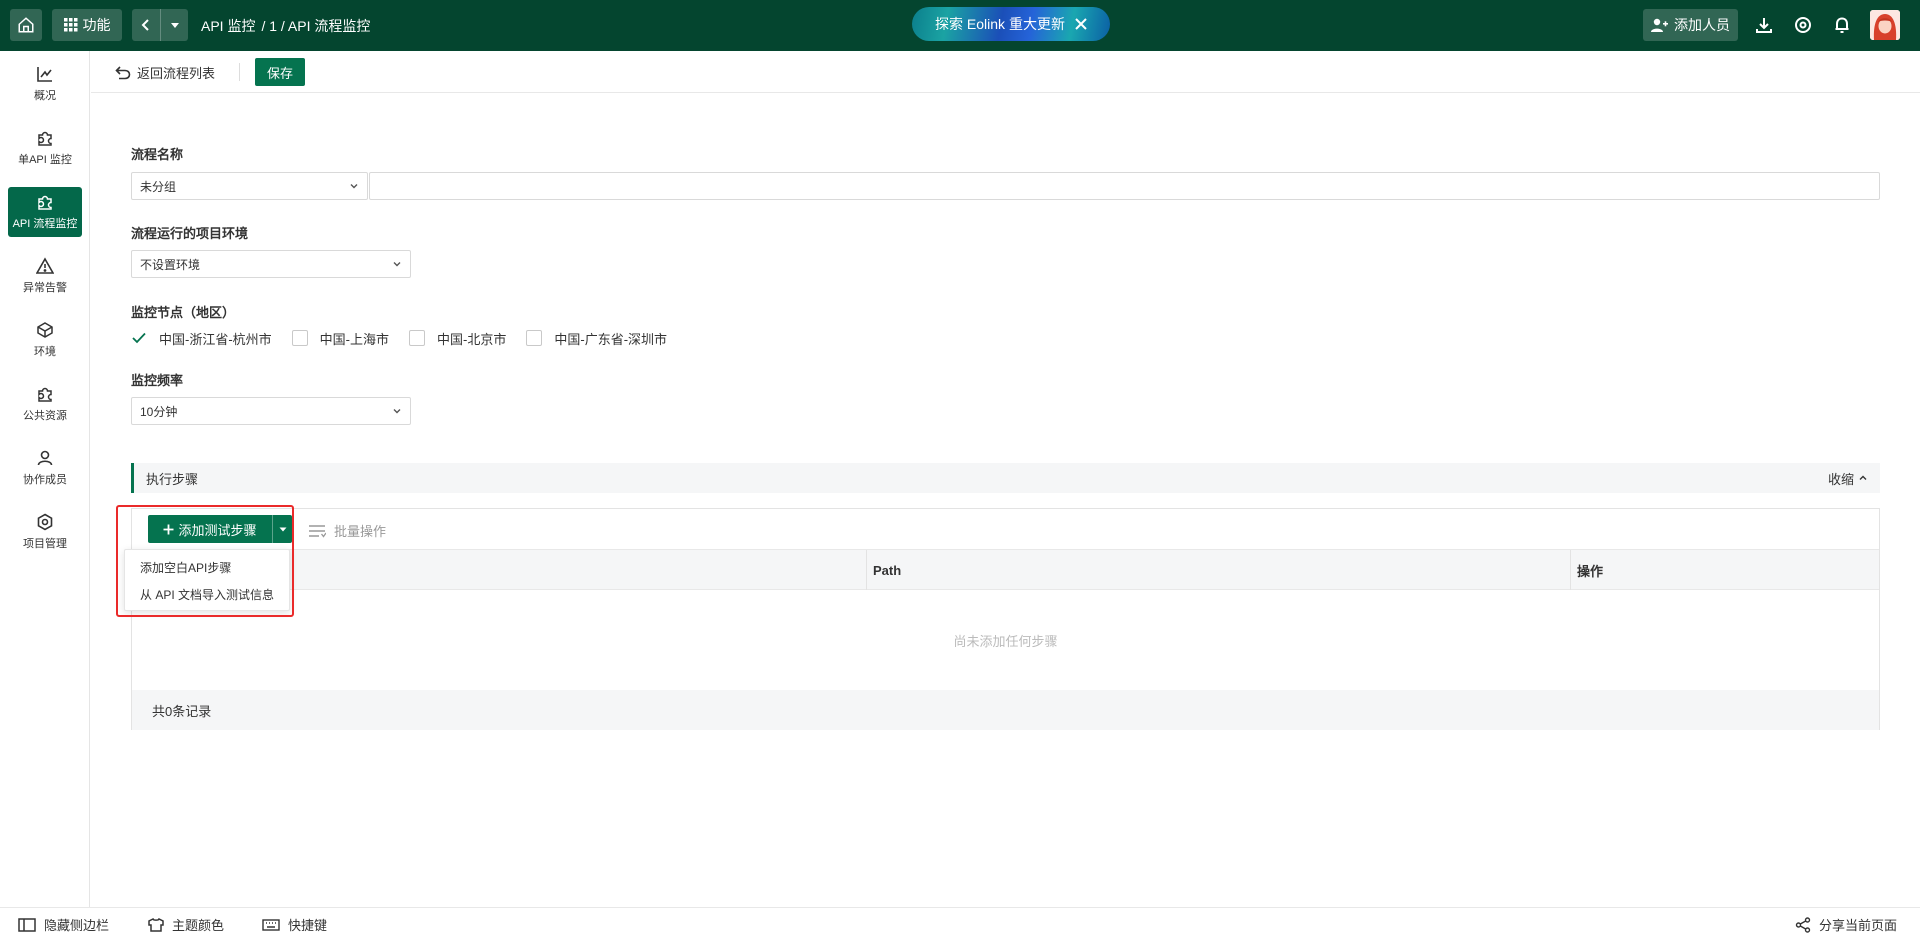  I want to click on node-label: 中国-浙江省-杭州市, so click(215, 339).